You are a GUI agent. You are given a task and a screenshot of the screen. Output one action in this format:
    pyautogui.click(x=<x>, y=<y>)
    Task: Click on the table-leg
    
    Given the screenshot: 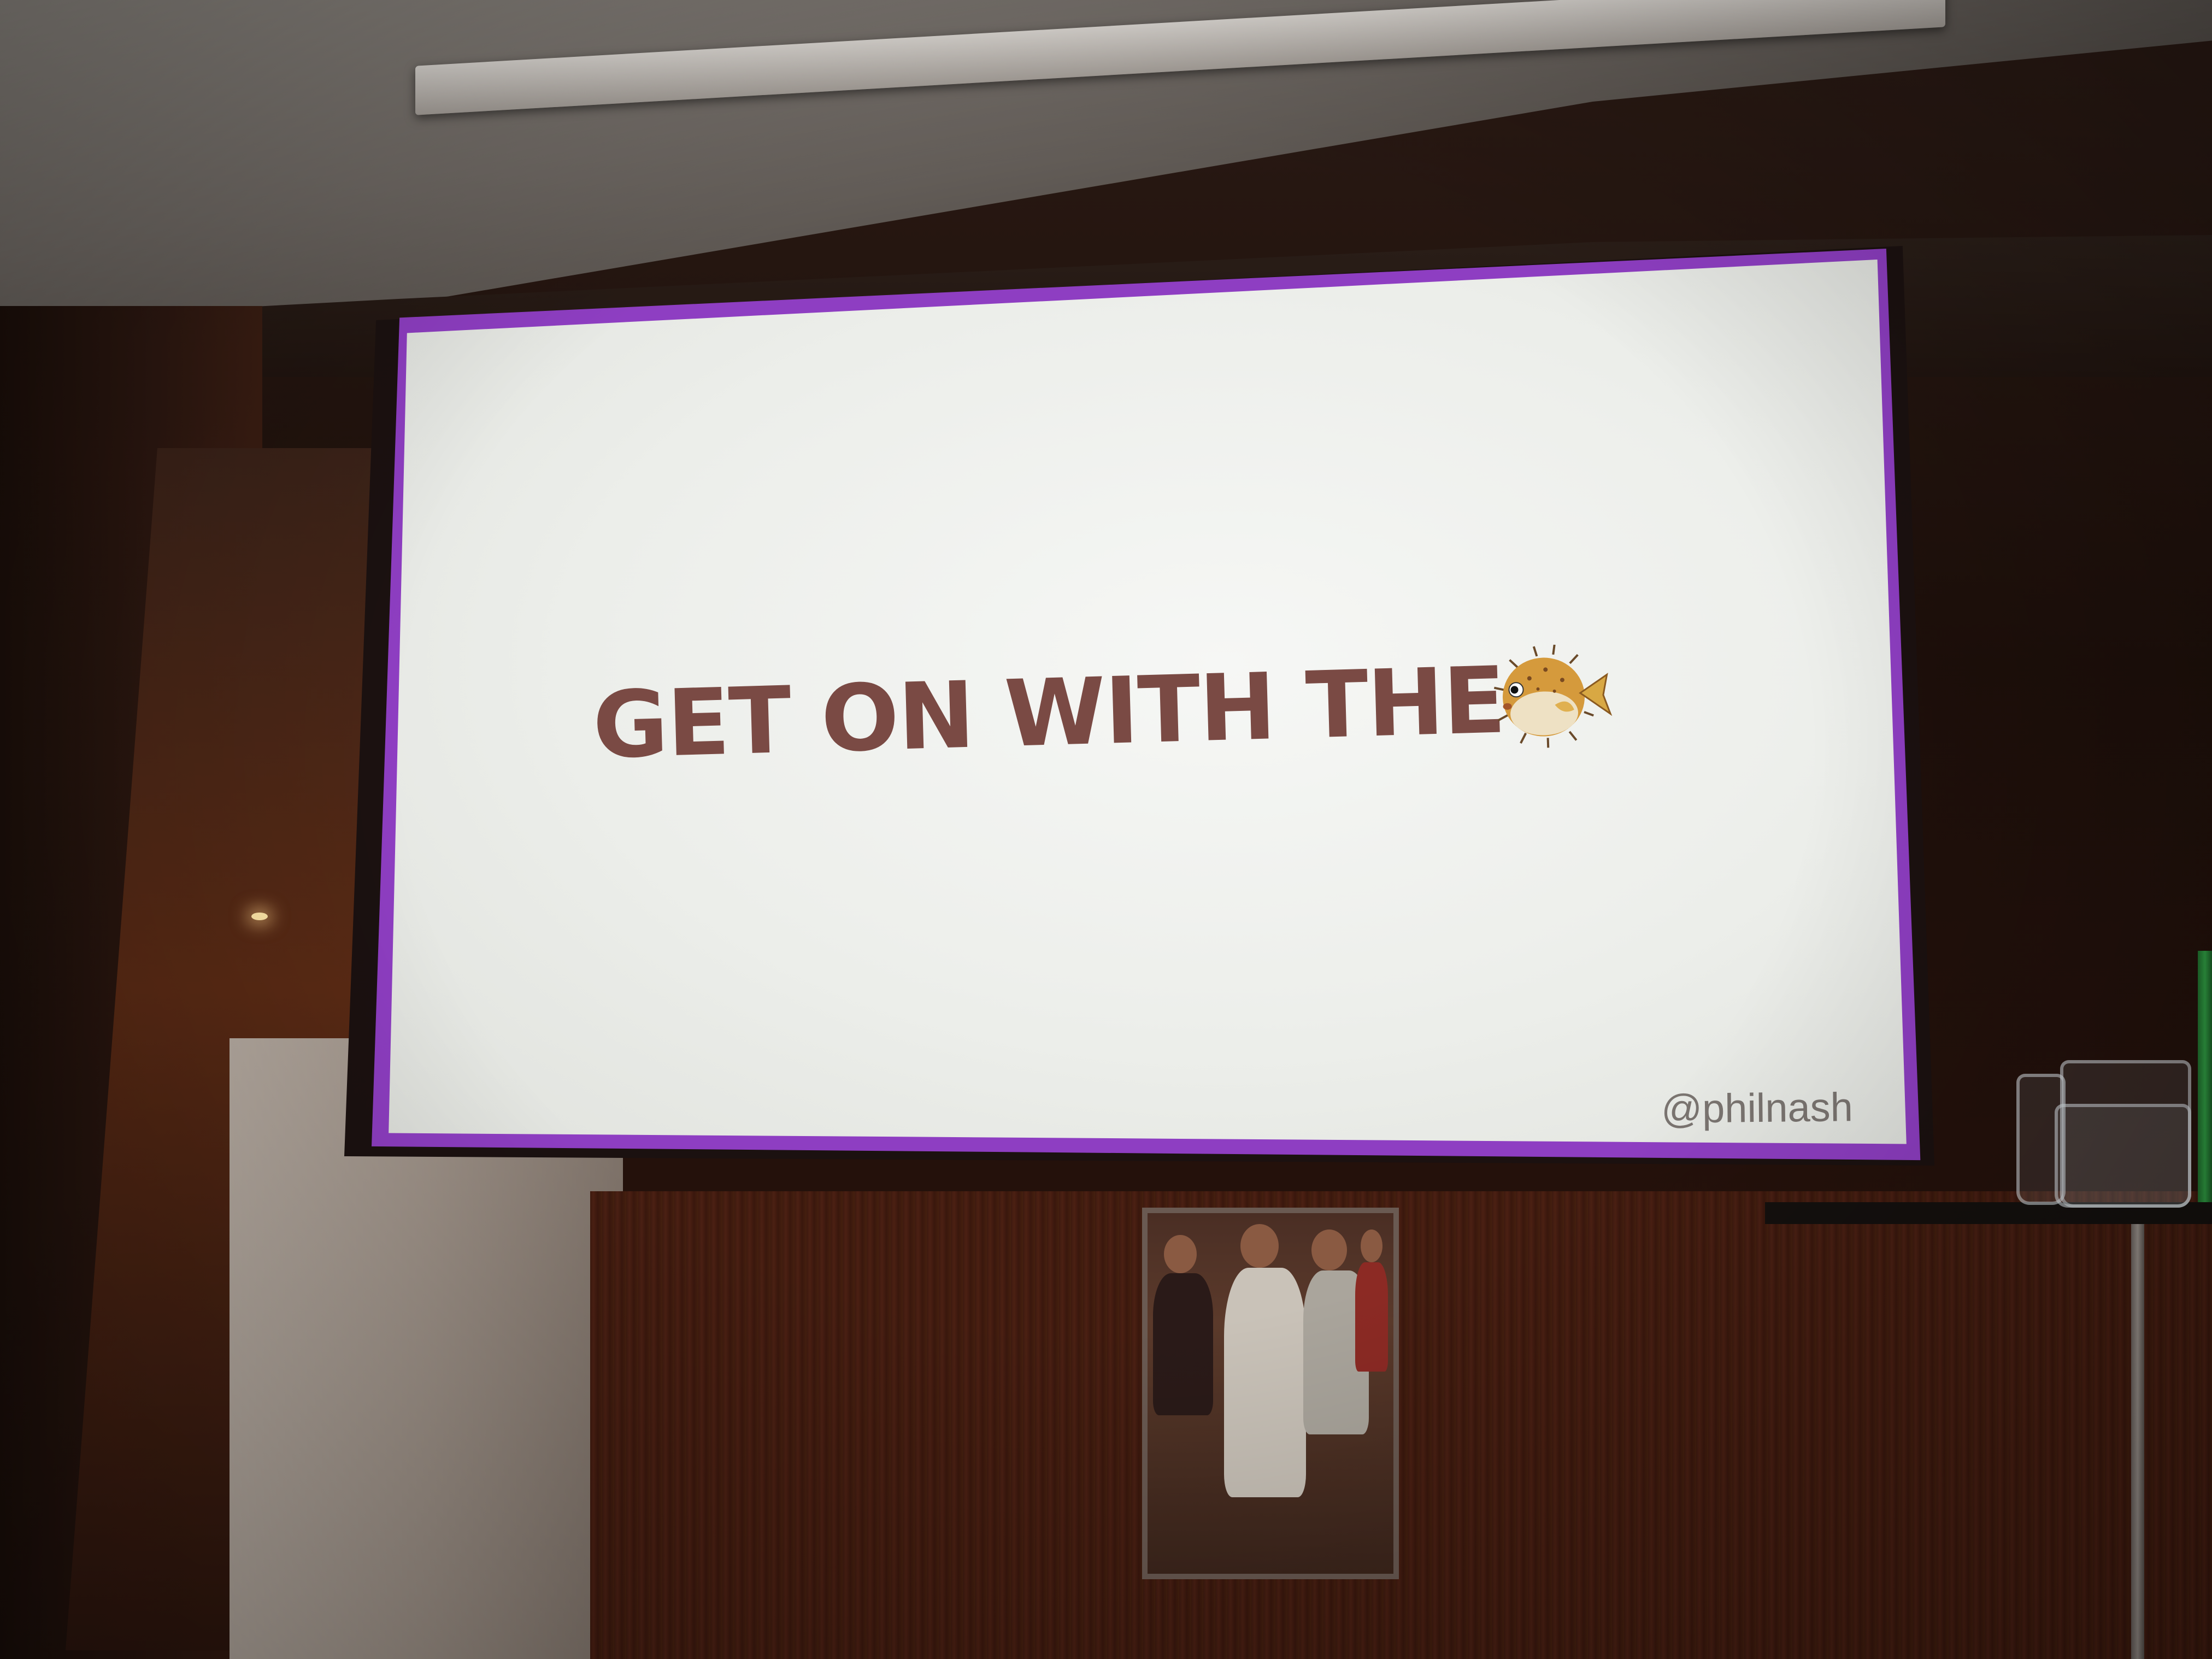 What is the action you would take?
    pyautogui.click(x=2137, y=1441)
    